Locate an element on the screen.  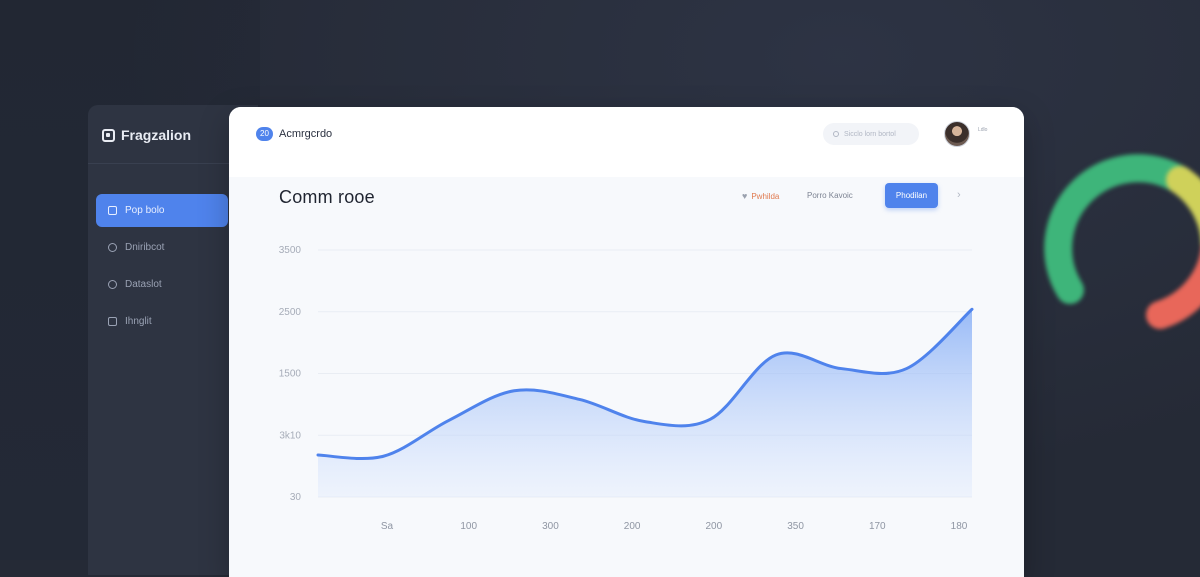
brand-name: Fragzalion is located at coordinates (156, 135).